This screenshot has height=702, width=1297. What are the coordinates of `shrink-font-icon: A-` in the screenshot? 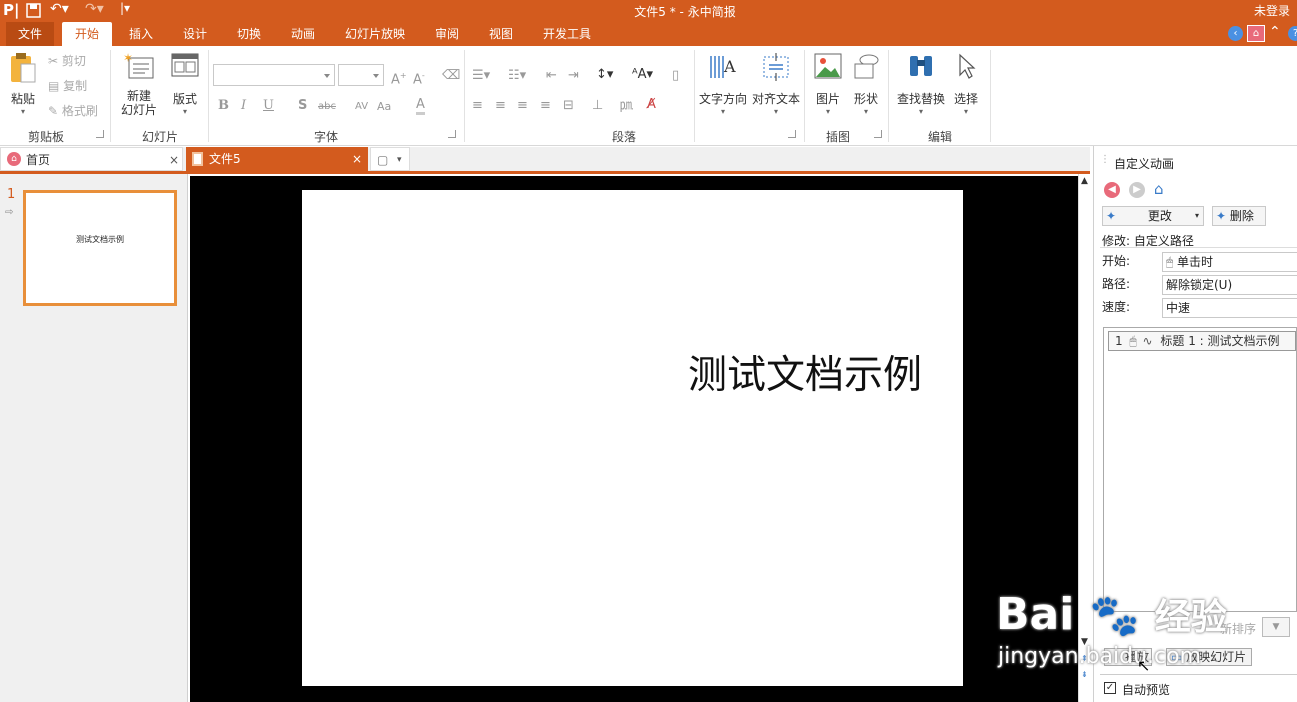 It's located at (419, 78).